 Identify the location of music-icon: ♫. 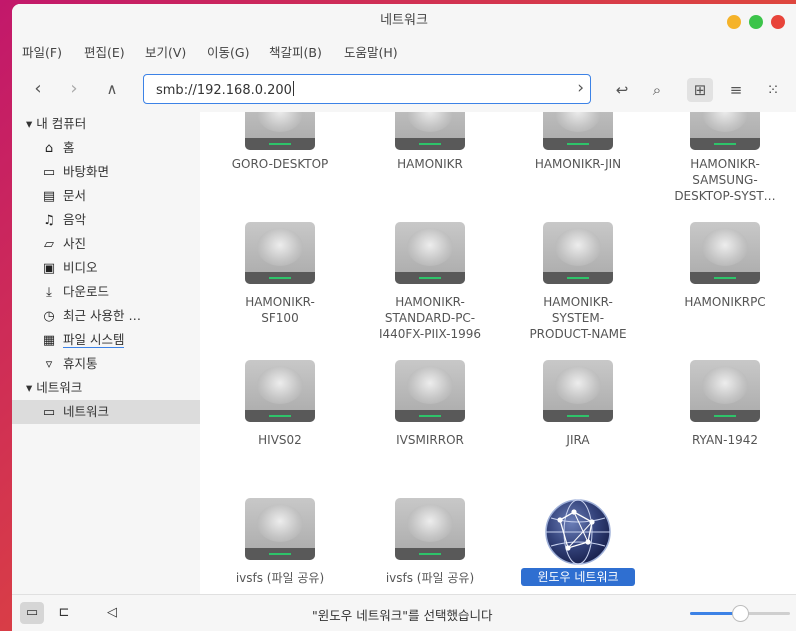
(49, 220).